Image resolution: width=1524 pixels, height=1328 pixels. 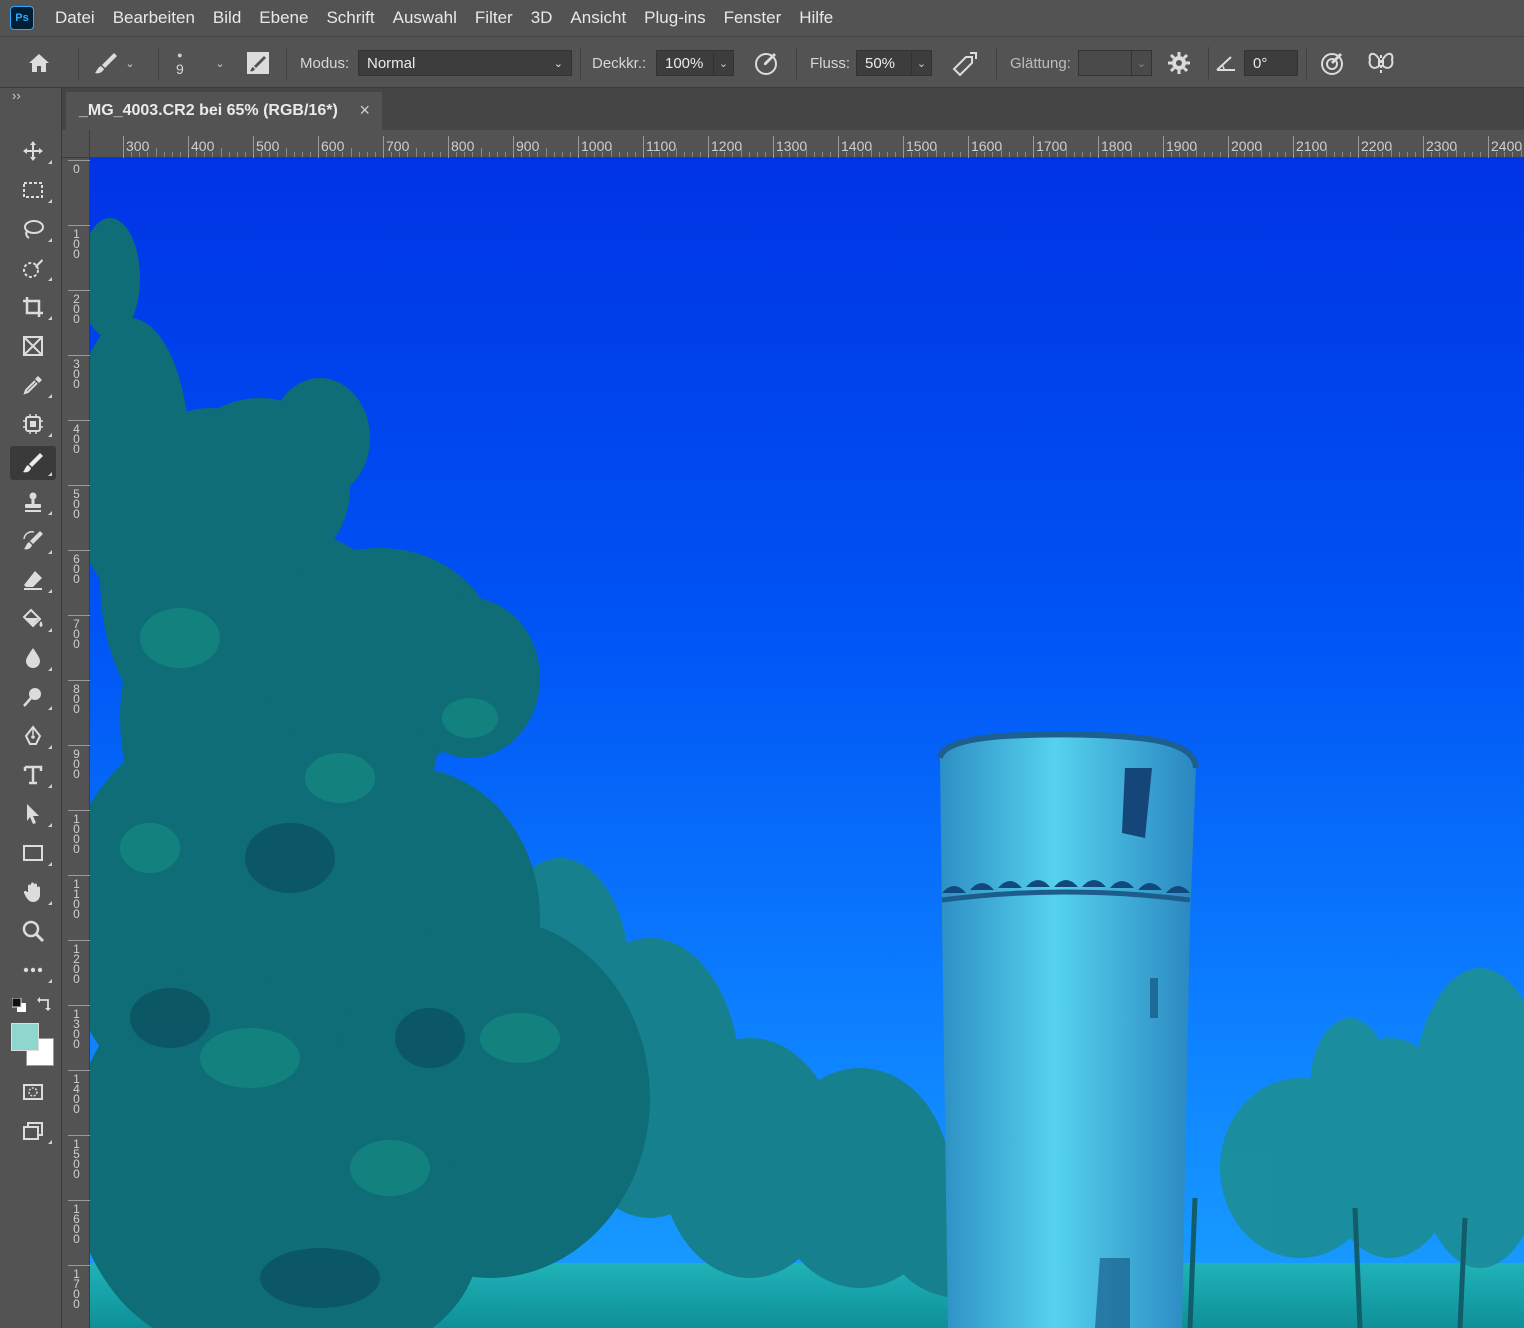 What do you see at coordinates (425, 18) in the screenshot?
I see `menu-auswahl: Auswahl` at bounding box center [425, 18].